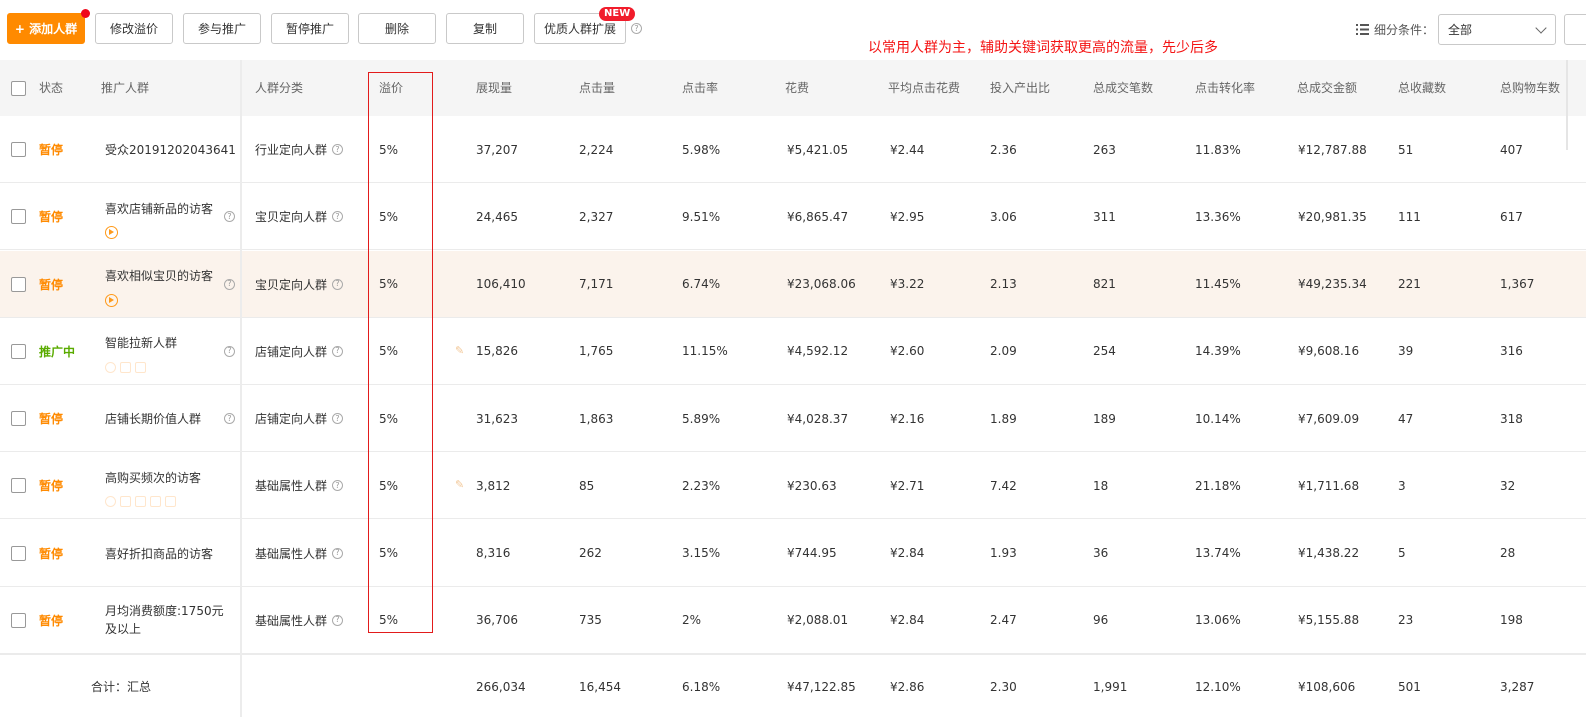 This screenshot has height=718, width=1586. I want to click on cell-category: 店铺定向人群, so click(291, 419).